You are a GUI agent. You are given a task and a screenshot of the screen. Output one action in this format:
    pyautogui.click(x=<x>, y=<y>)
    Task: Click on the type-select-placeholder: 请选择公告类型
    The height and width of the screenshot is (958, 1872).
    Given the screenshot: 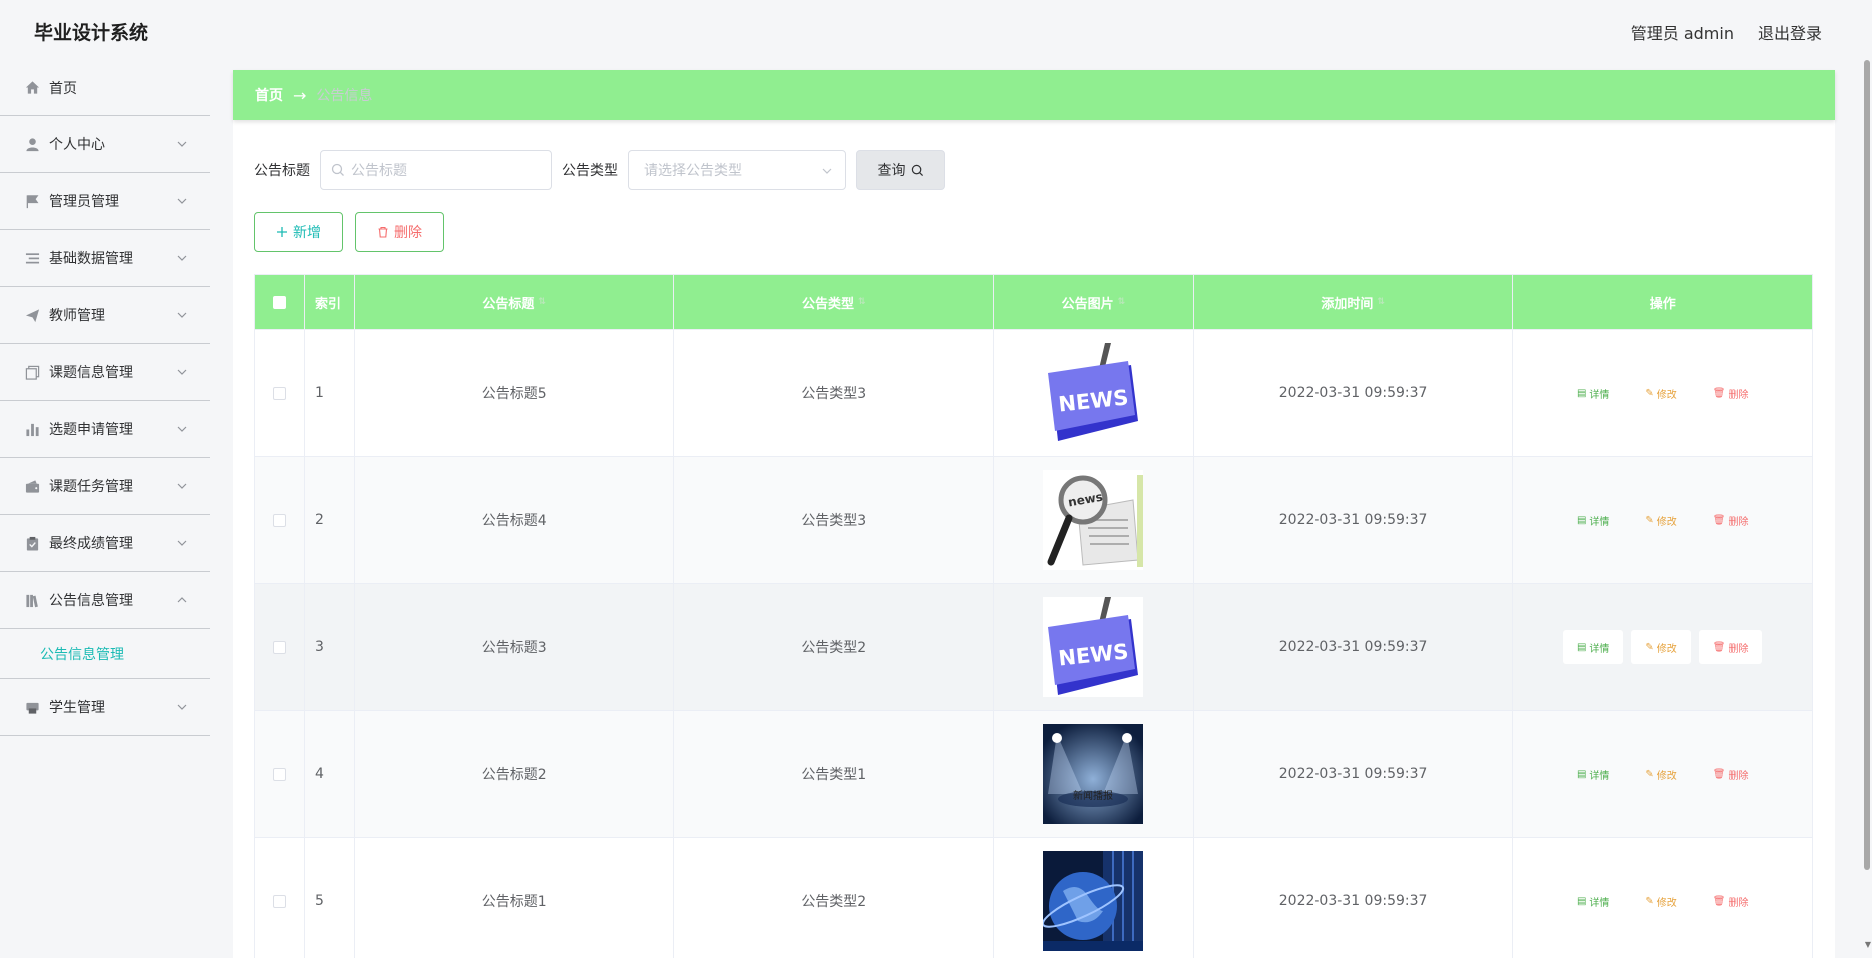 What is the action you would take?
    pyautogui.click(x=693, y=171)
    